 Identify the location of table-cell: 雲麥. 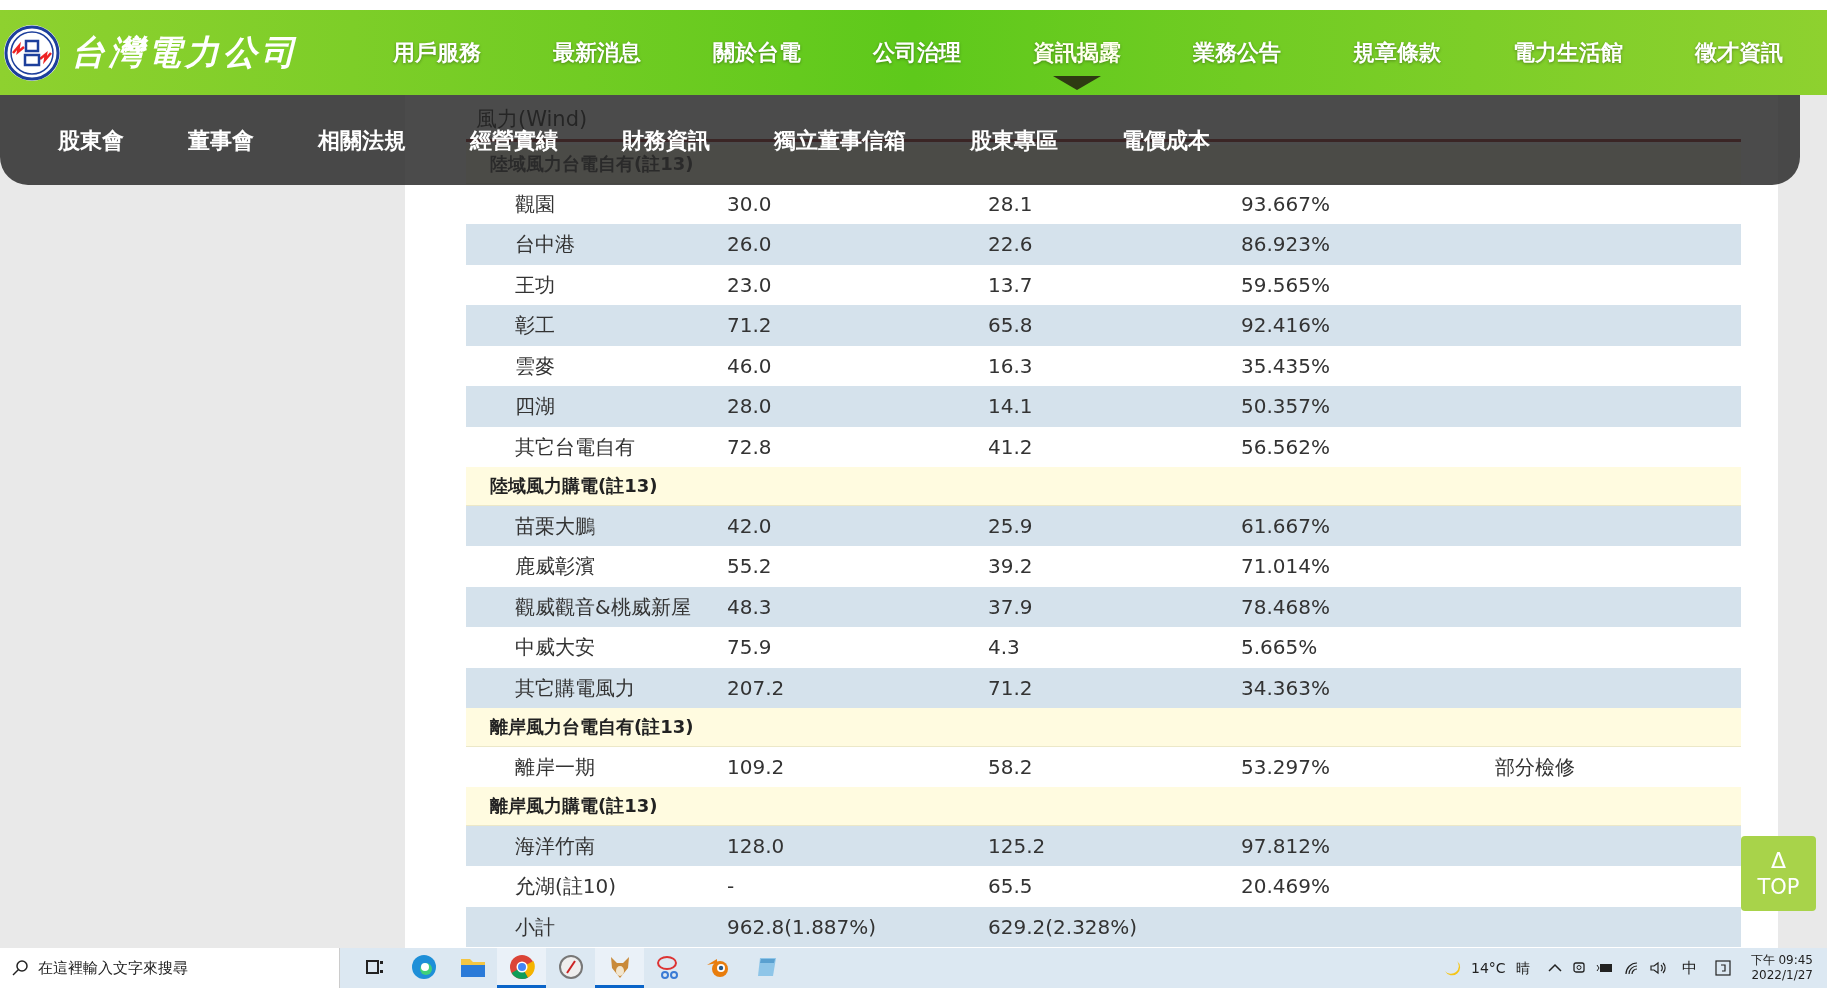
(535, 365).